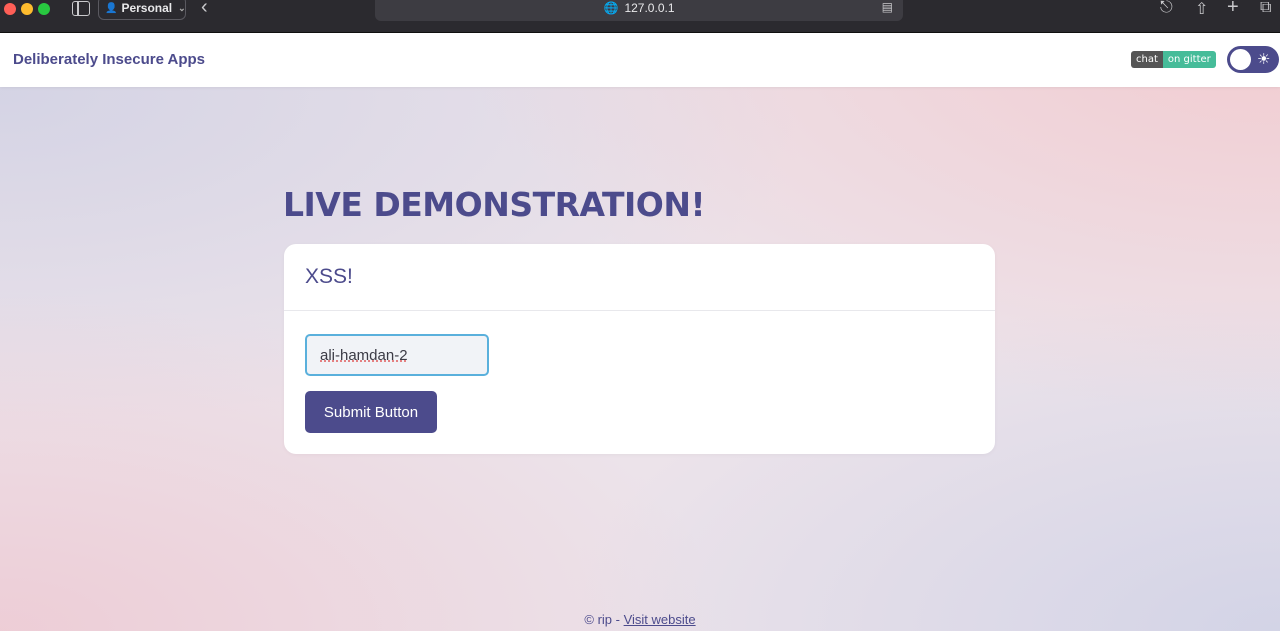  What do you see at coordinates (204, 8) in the screenshot?
I see `back-arrow-icon: ‹` at bounding box center [204, 8].